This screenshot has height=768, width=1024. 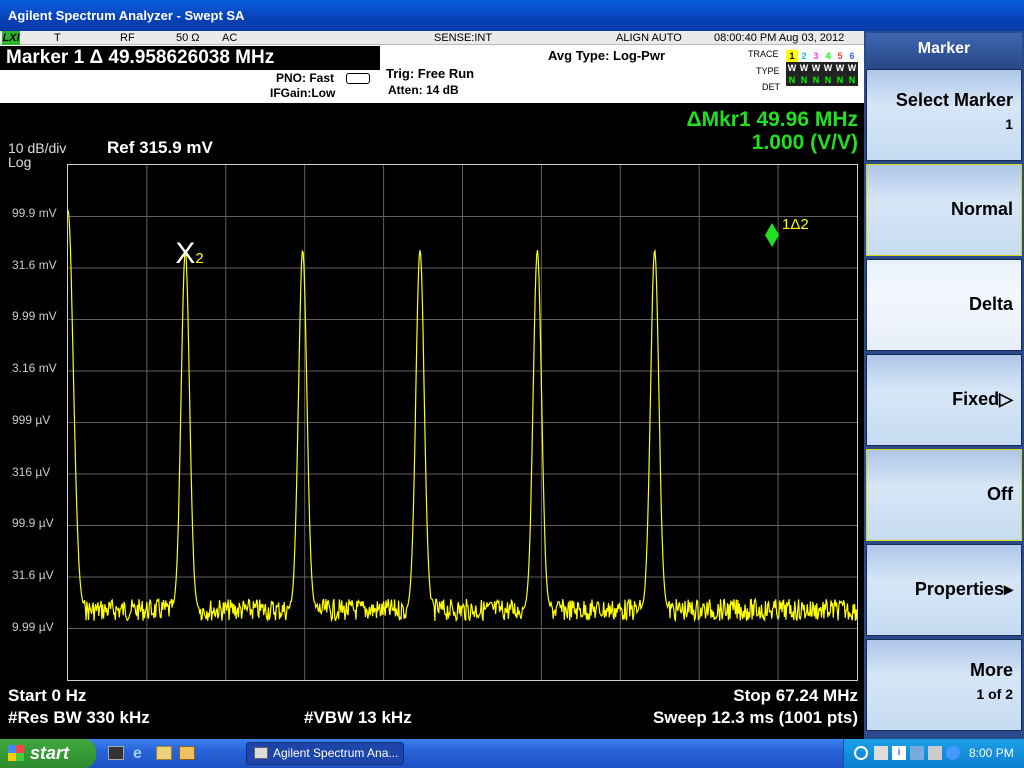 I want to click on y-tick-label: 99.9 µV, so click(x=33, y=523).